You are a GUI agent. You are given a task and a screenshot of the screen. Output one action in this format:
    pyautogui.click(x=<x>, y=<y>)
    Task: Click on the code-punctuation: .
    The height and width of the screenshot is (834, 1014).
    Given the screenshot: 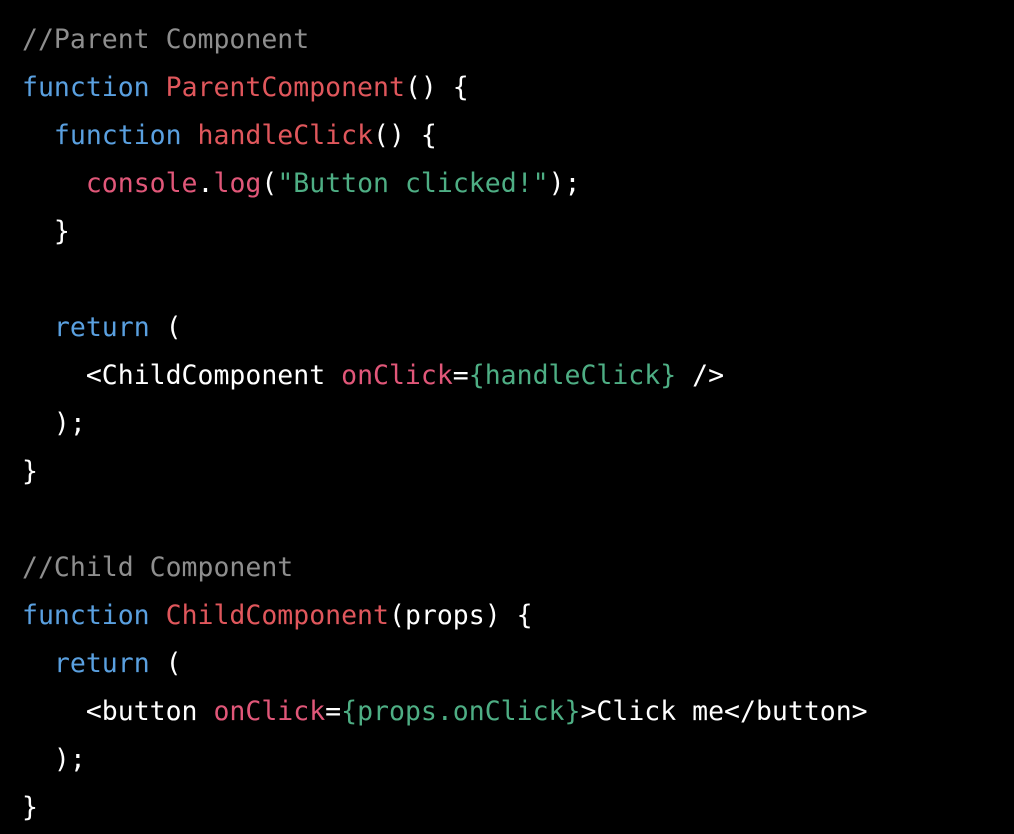 What is the action you would take?
    pyautogui.click(x=205, y=183)
    